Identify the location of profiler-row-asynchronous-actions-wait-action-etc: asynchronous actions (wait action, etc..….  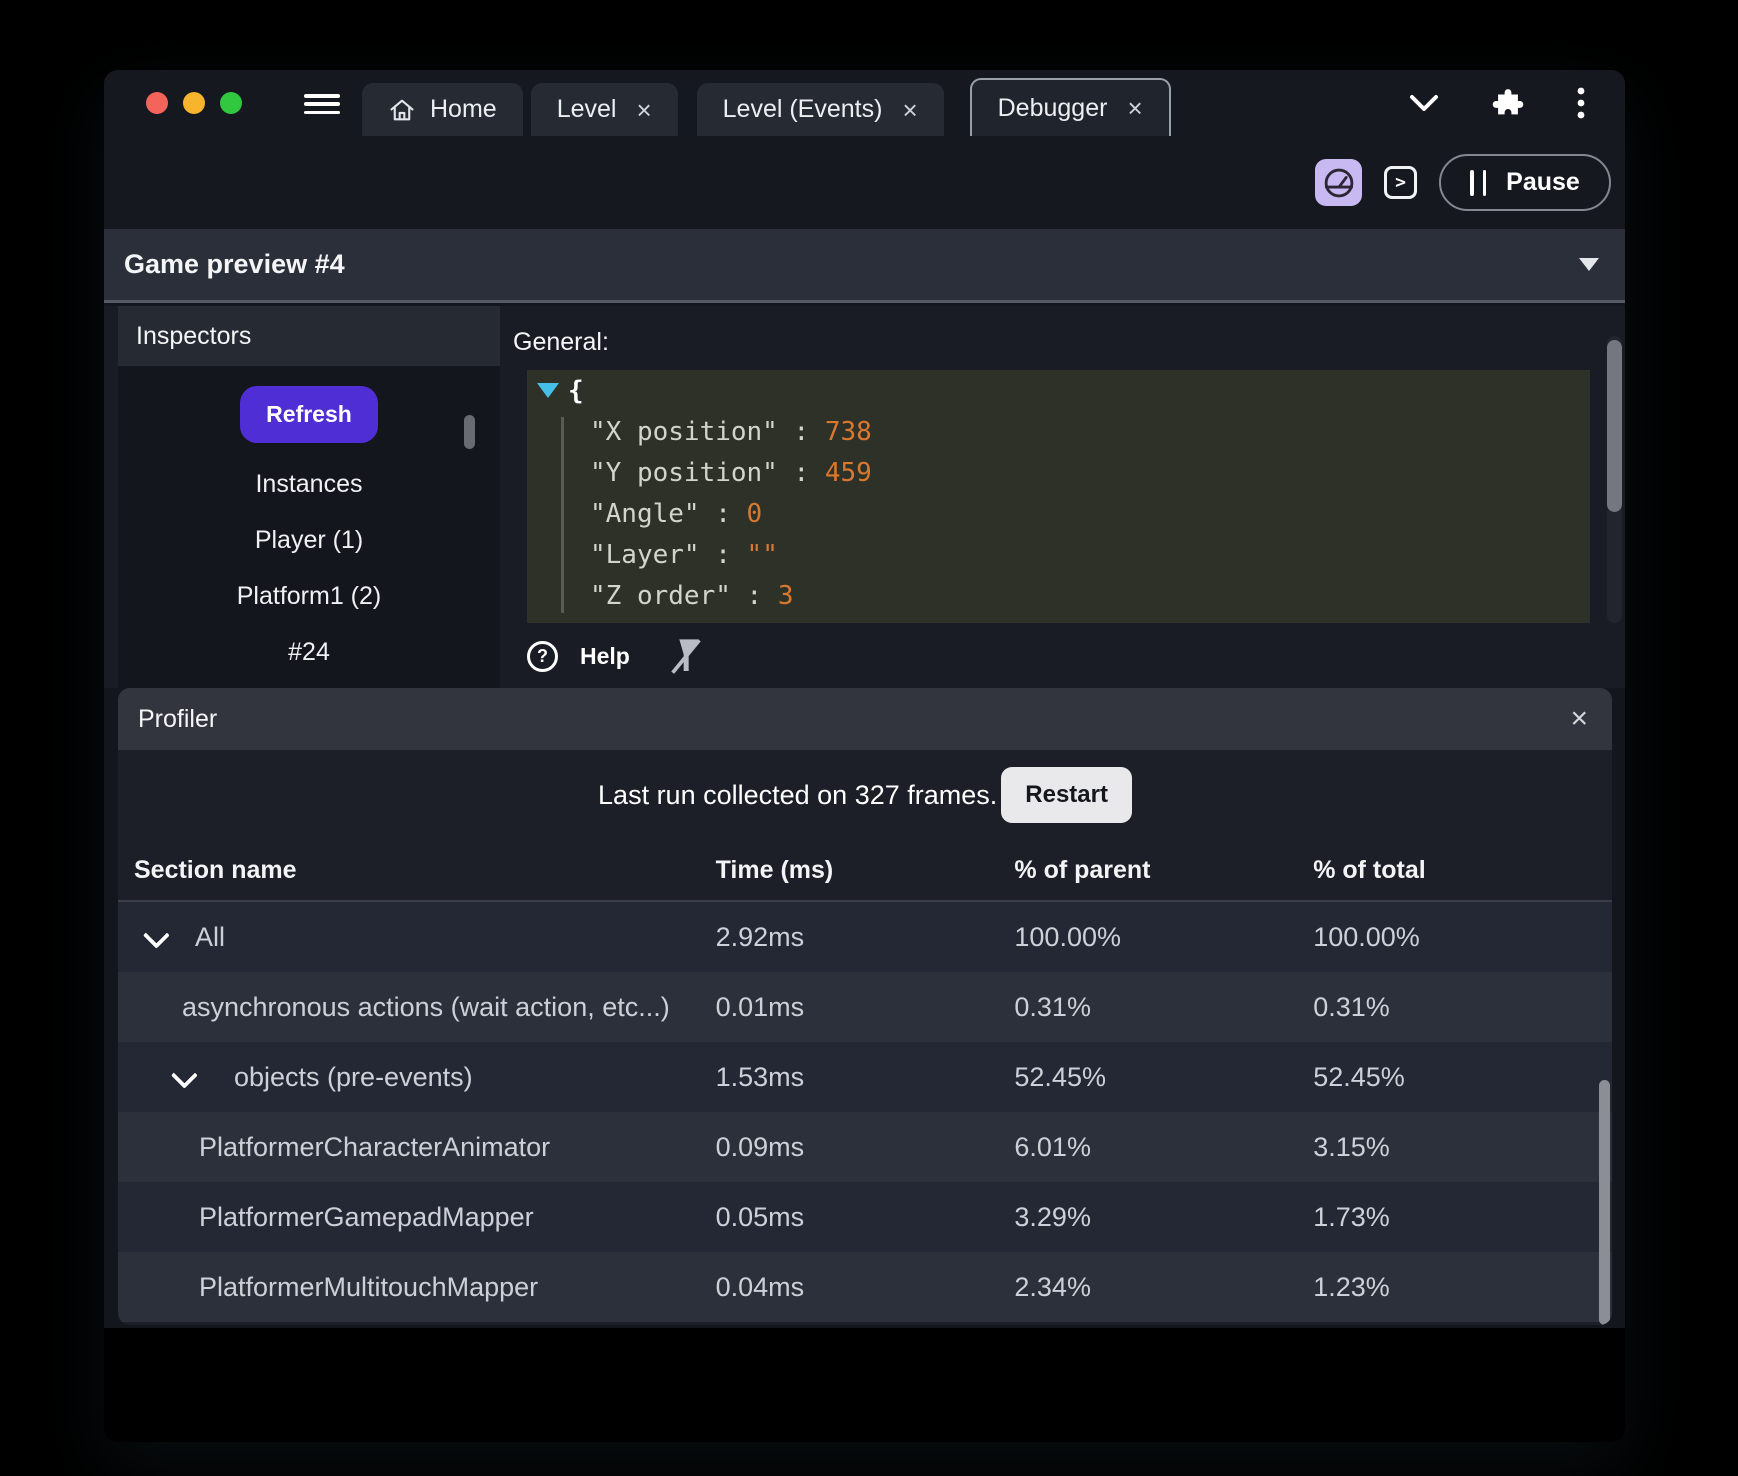
(865, 1007).